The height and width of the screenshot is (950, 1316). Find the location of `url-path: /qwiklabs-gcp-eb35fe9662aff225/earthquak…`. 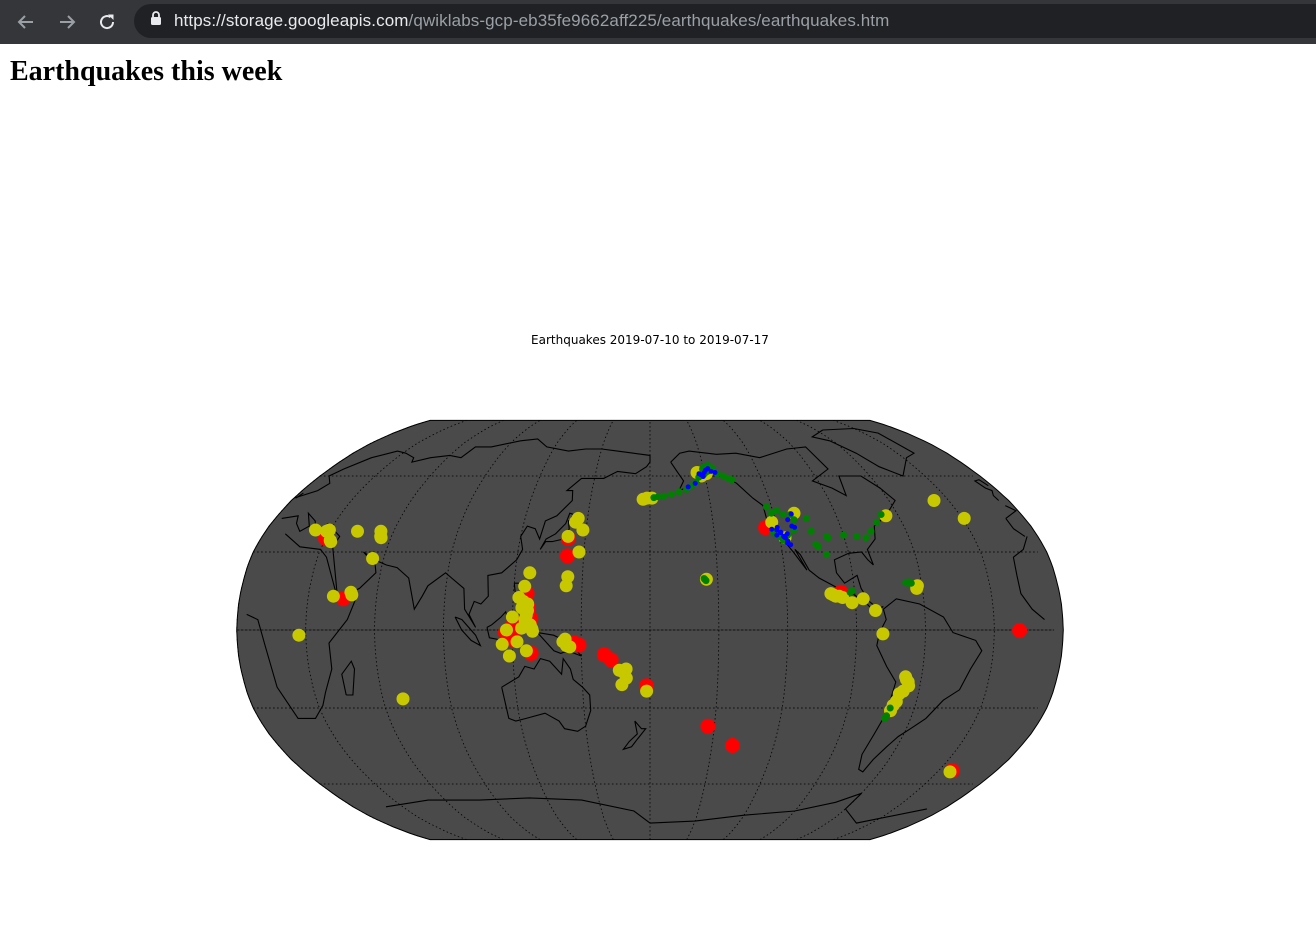

url-path: /qwiklabs-gcp-eb35fe9662aff225/earthquak… is located at coordinates (649, 20).